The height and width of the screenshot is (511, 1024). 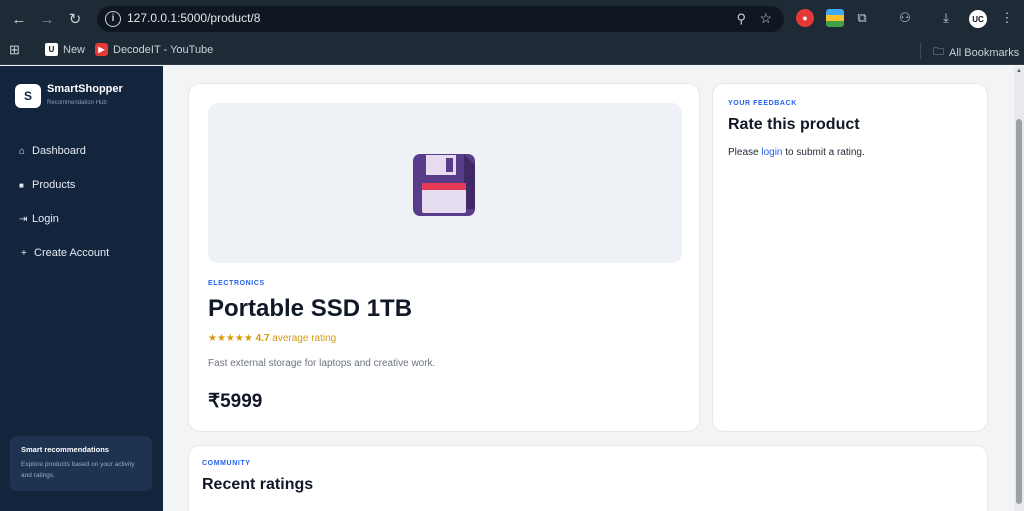 What do you see at coordinates (163, 49) in the screenshot?
I see `bookmark-label: DecodeIT - YouTube` at bounding box center [163, 49].